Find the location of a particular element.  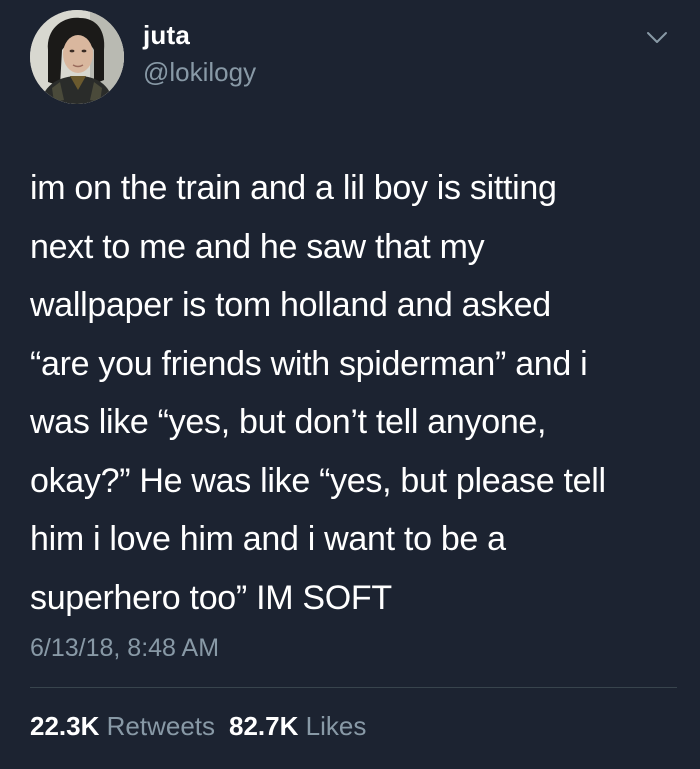

retweets-label: Retweets is located at coordinates (161, 726).